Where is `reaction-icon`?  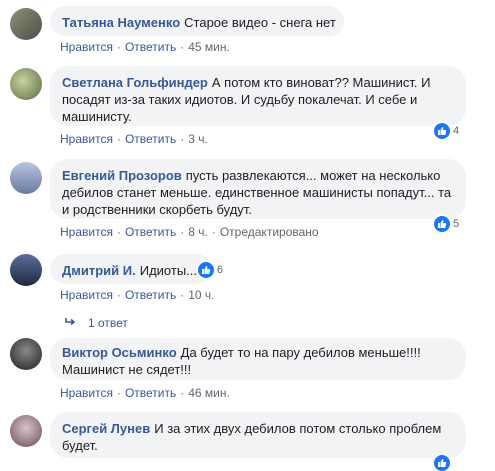
reaction-icon is located at coordinates (443, 463).